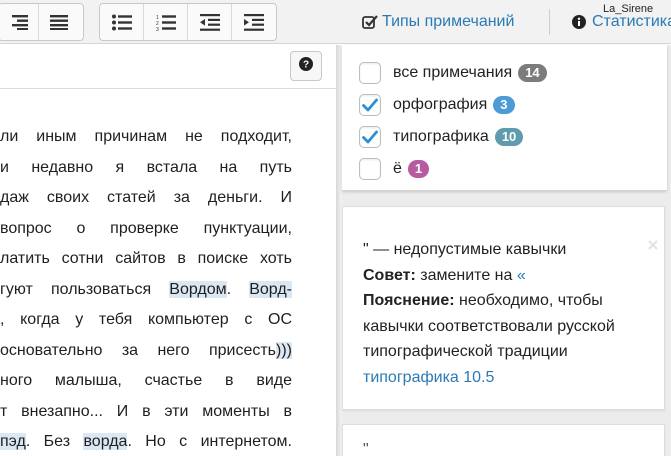 The height and width of the screenshot is (456, 671). I want to click on outdent-icon, so click(209, 22).